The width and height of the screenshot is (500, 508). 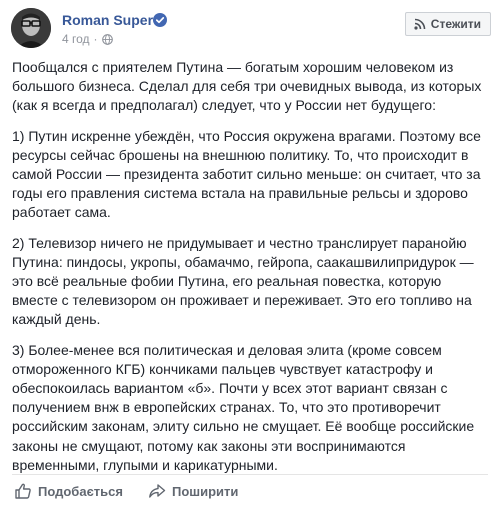 I want to click on post-actions-bar: Подобається Поширити, so click(x=250, y=491).